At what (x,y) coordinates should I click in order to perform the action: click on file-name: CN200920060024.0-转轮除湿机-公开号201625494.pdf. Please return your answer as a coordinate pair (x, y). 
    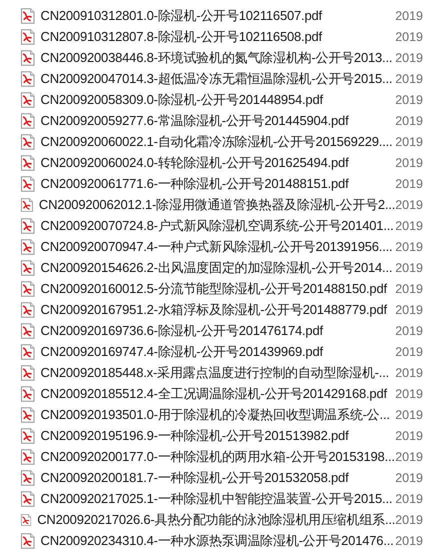
    Looking at the image, I should click on (218, 163).